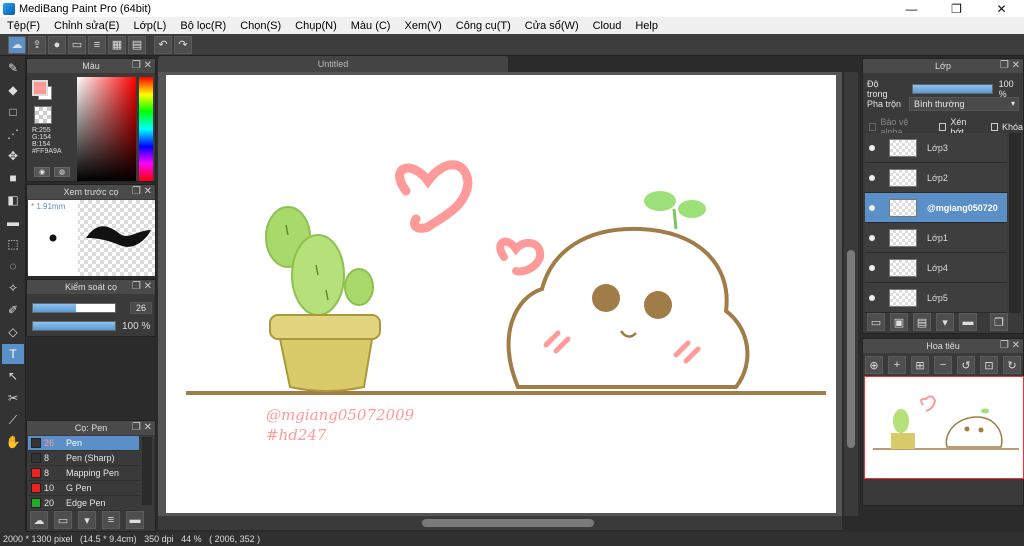  What do you see at coordinates (943, 365) in the screenshot?
I see `zoom-out-icon: −` at bounding box center [943, 365].